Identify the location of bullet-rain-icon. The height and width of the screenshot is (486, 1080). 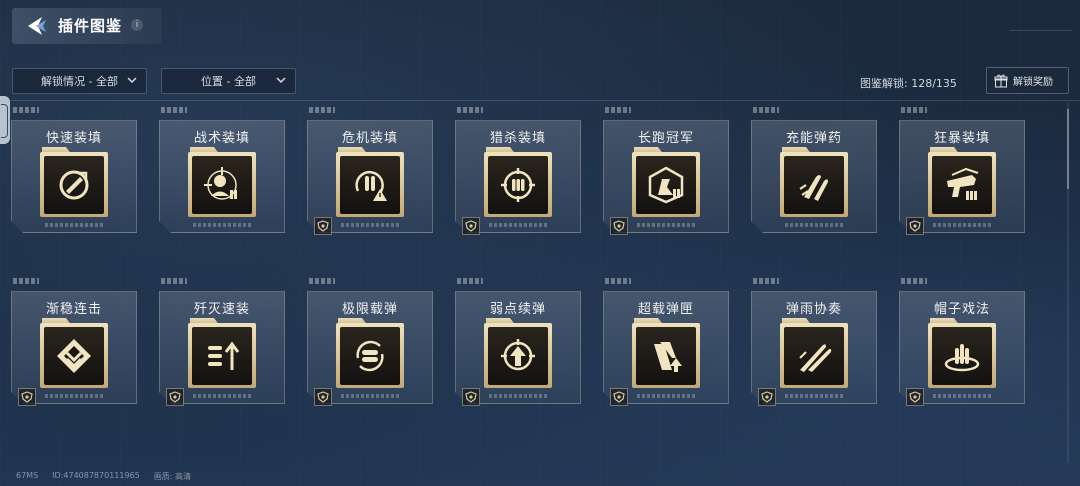
(815, 358).